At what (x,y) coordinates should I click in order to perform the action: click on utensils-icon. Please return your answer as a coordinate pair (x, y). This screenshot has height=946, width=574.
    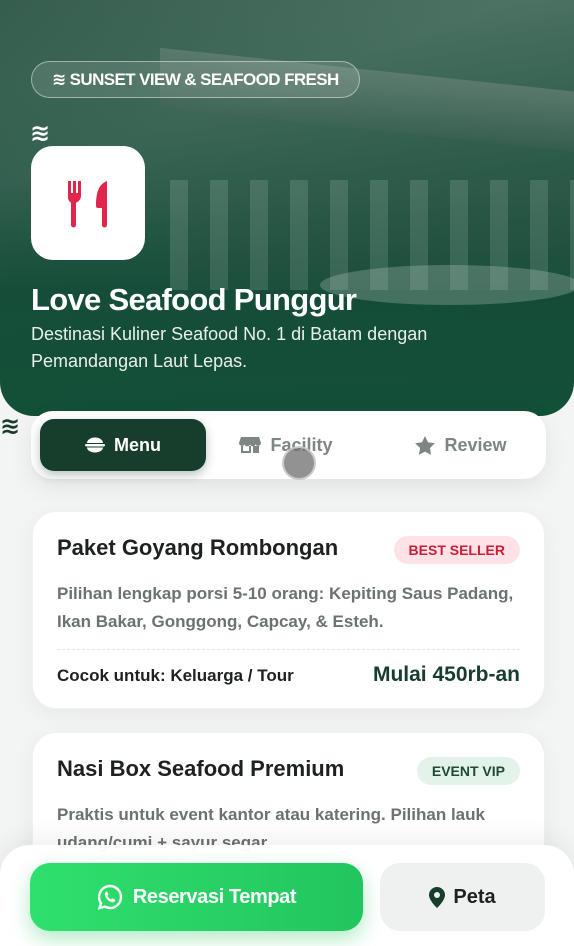
    Looking at the image, I should click on (87, 204).